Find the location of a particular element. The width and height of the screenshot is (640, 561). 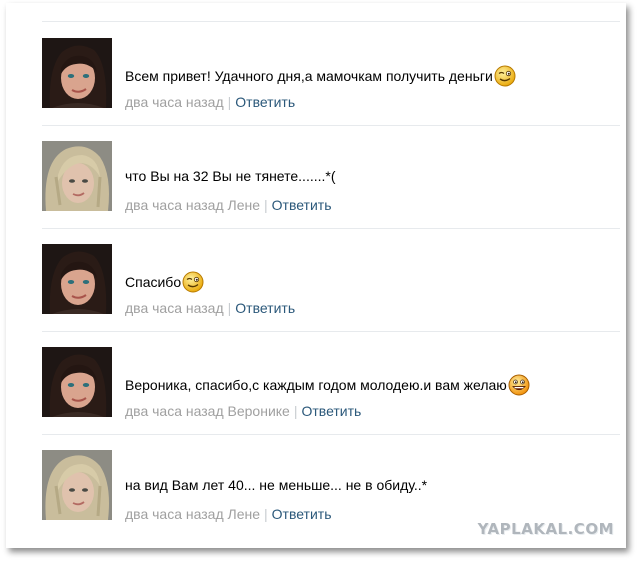

reply-to-name: Веронике is located at coordinates (259, 411).